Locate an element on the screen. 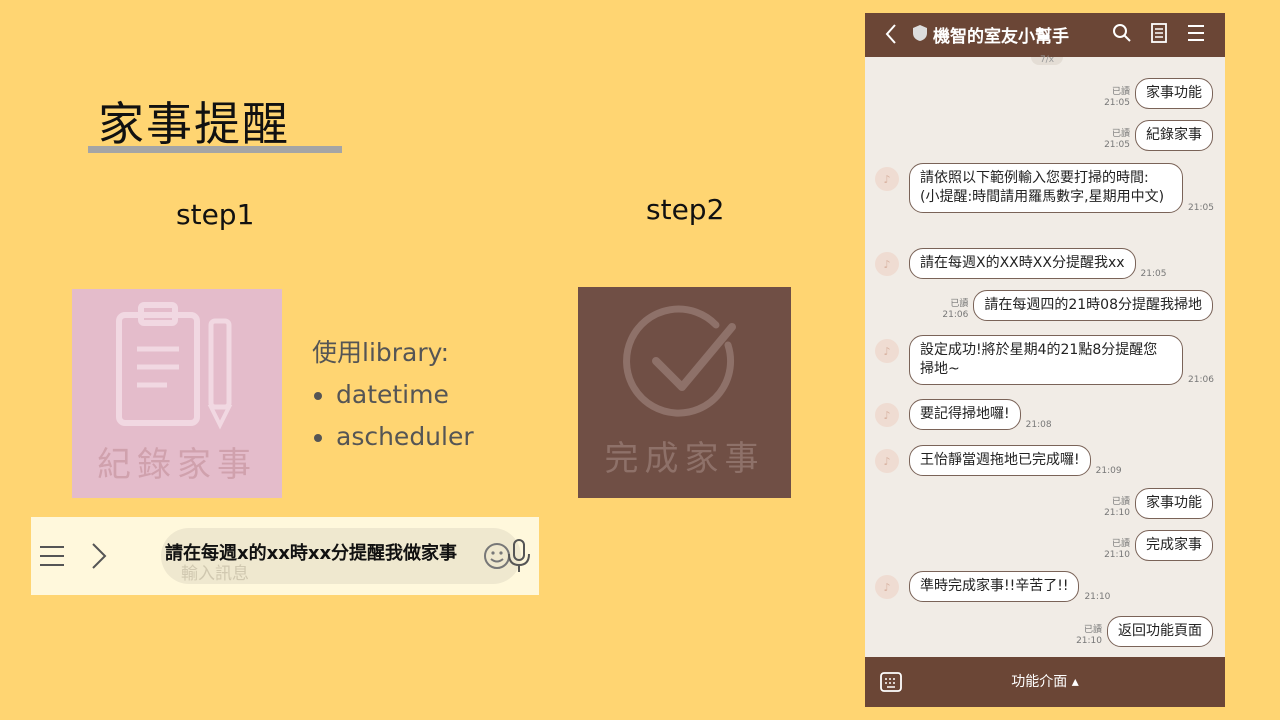  message-outgoing: 已讀 21:10 完成家事 is located at coordinates (1158, 545).